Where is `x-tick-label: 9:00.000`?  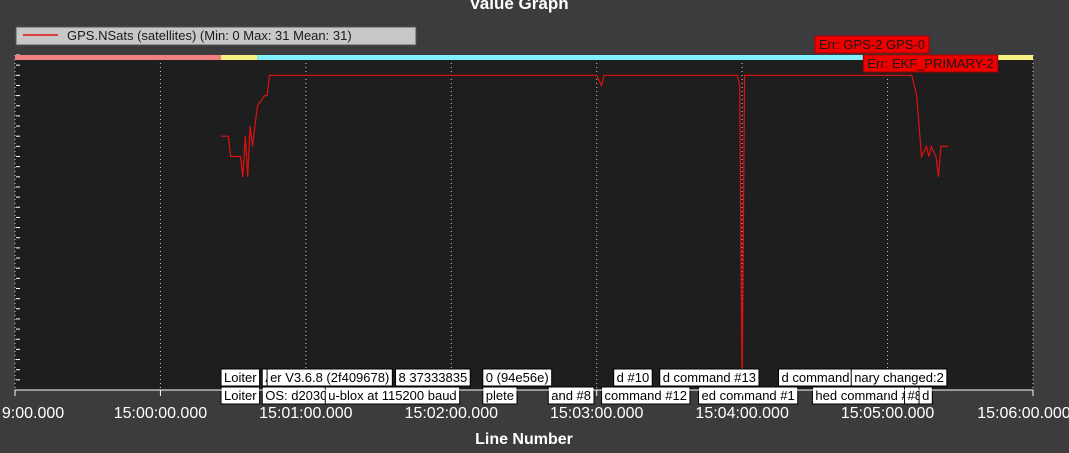
x-tick-label: 9:00.000 is located at coordinates (33, 413).